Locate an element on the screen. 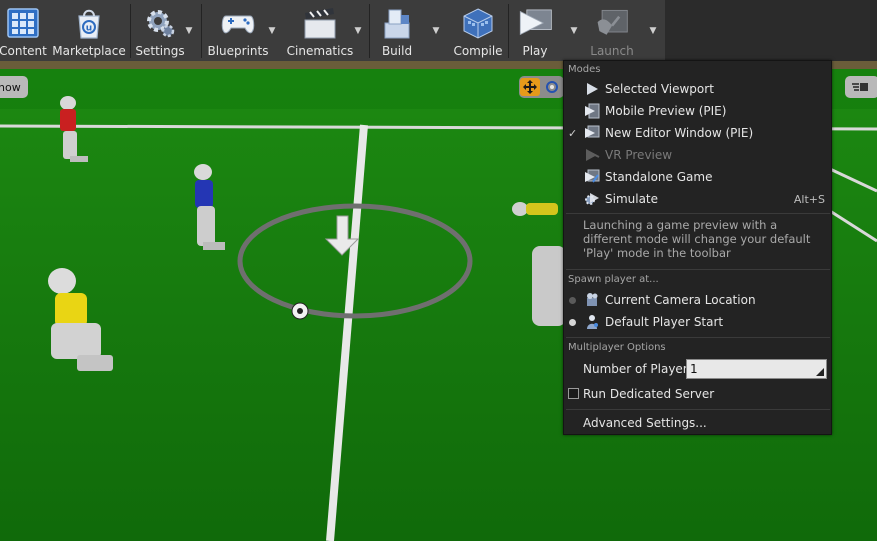 This screenshot has width=877, height=541. mode-label: Selected Viewport is located at coordinates (659, 89).